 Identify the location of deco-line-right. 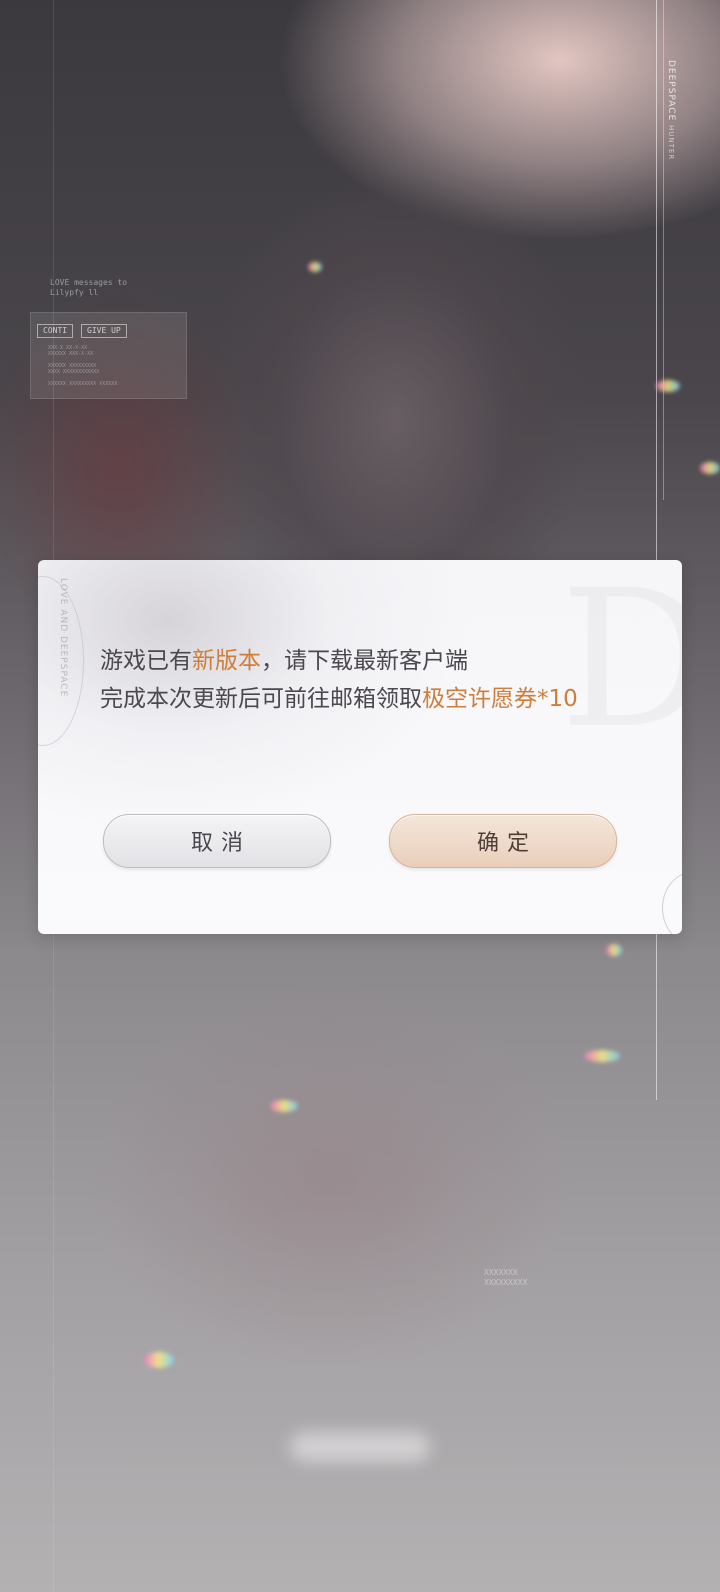
(656, 550).